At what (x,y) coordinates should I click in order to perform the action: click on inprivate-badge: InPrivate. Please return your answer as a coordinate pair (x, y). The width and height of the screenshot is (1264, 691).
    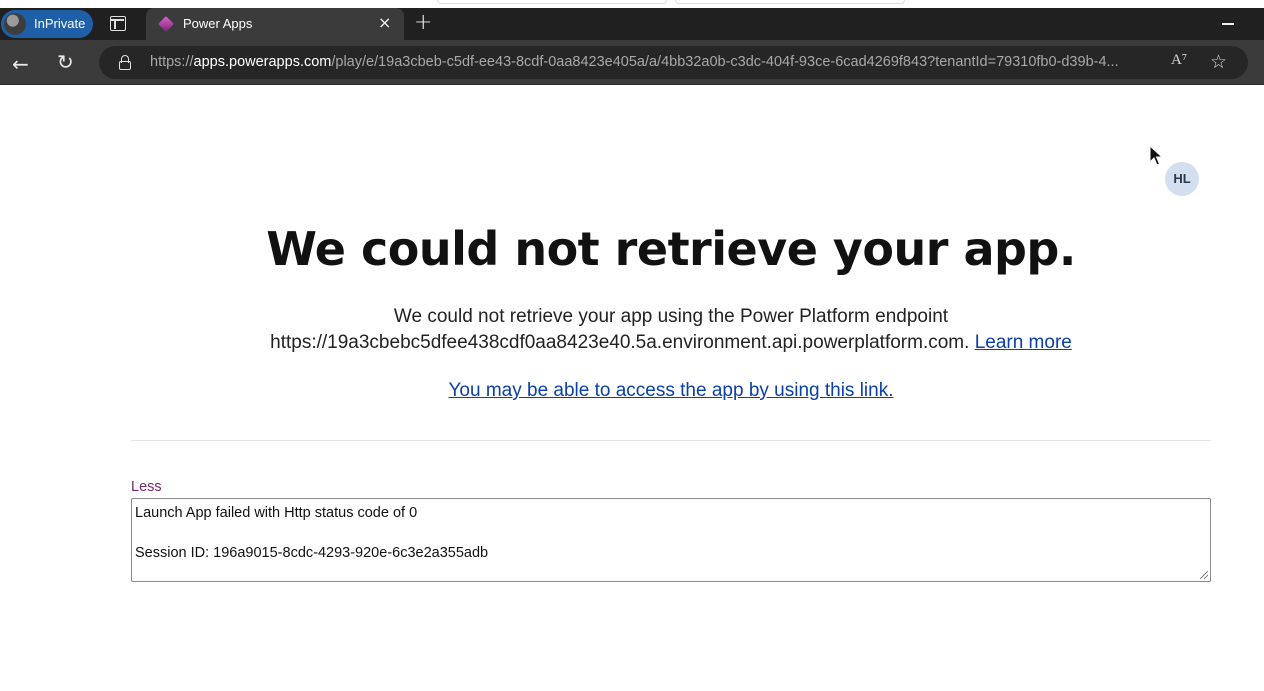
    Looking at the image, I should click on (47, 24).